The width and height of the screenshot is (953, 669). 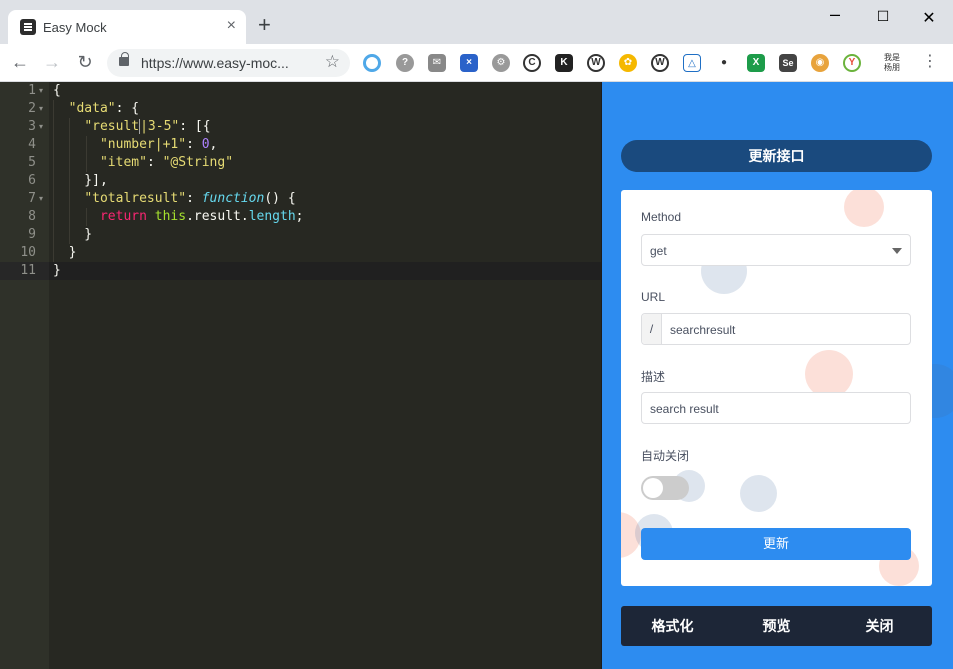 What do you see at coordinates (660, 63) in the screenshot?
I see `extension-w2-icon: W` at bounding box center [660, 63].